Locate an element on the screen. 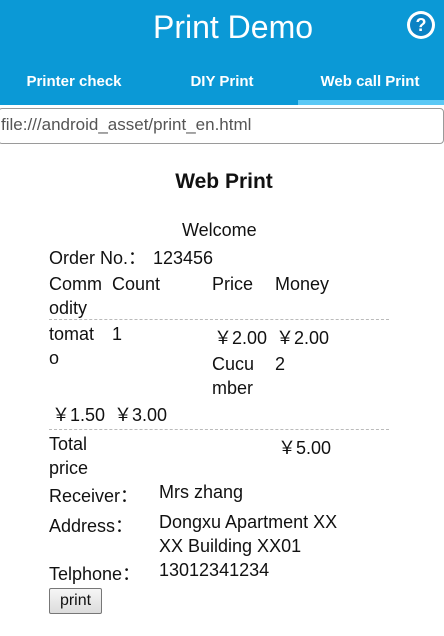  total-value: ￥5.00 is located at coordinates (305, 448).